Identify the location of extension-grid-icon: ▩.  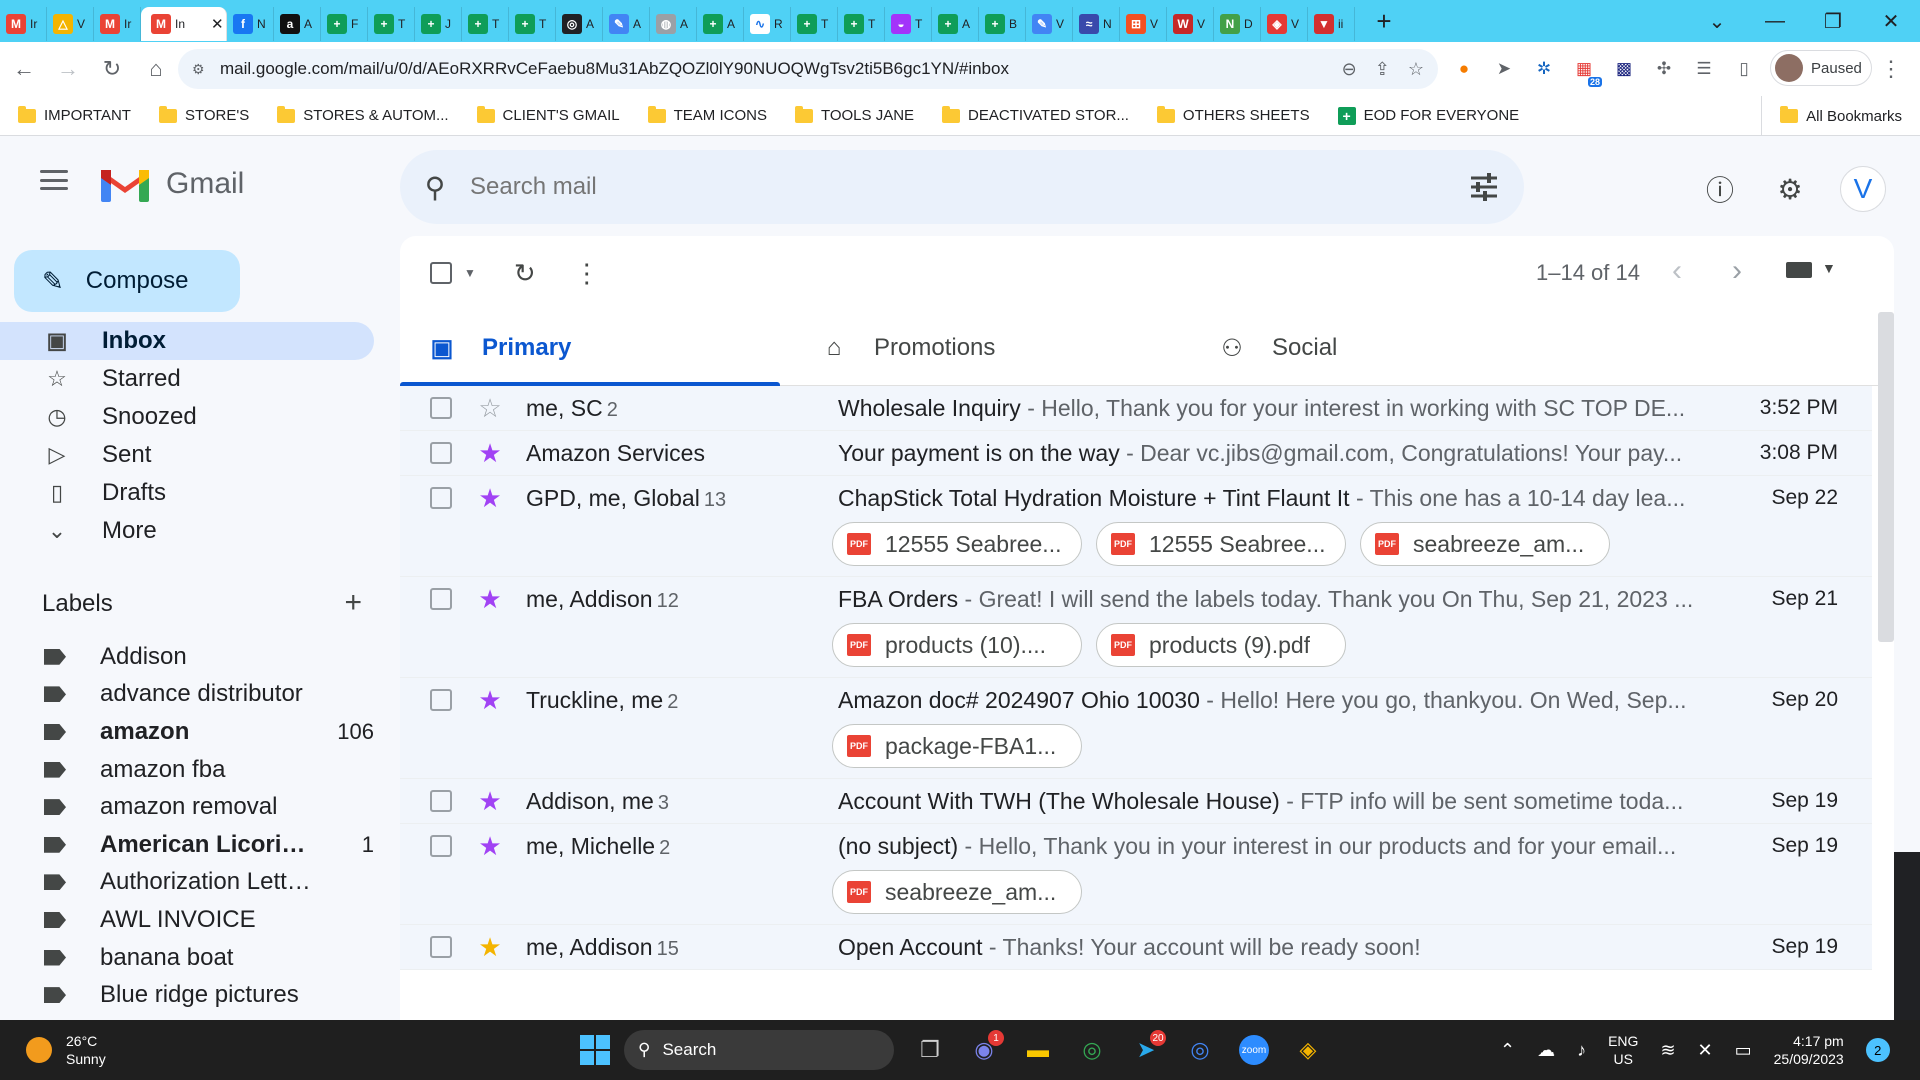
(1624, 69).